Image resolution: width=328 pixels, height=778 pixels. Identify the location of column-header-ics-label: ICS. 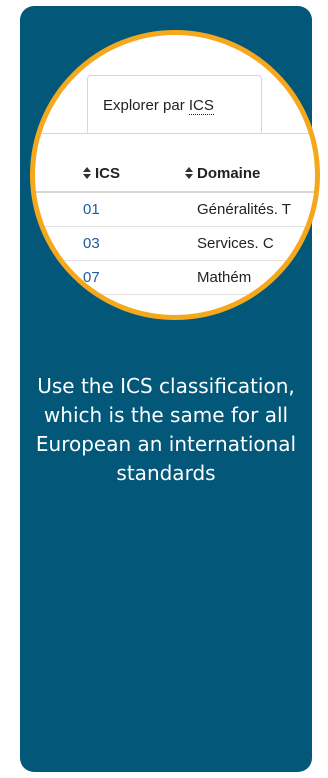
(108, 173).